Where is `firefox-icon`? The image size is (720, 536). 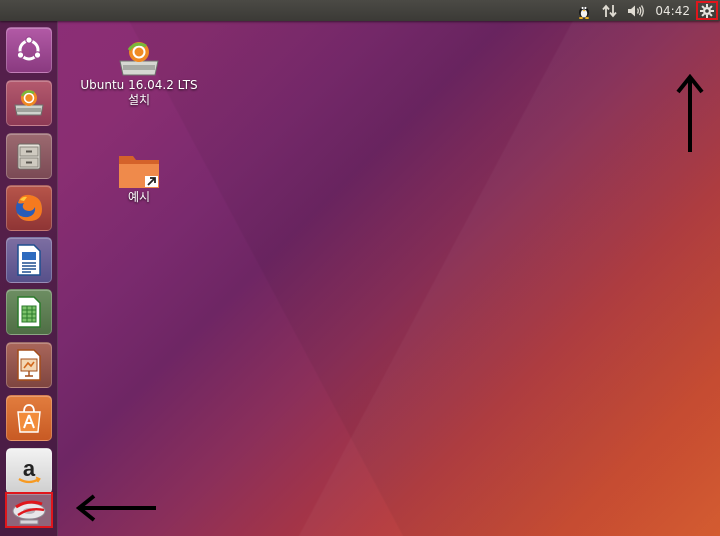 firefox-icon is located at coordinates (29, 208).